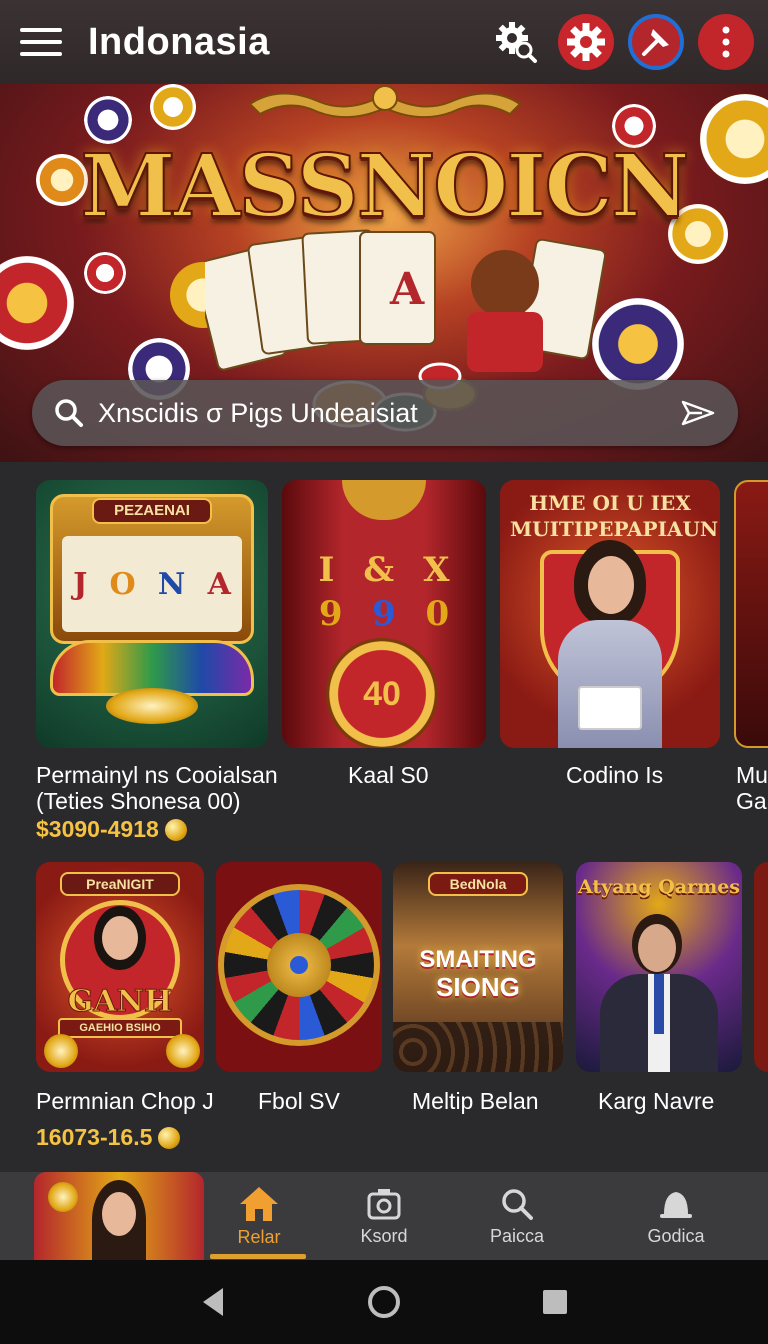 The width and height of the screenshot is (768, 1344). I want to click on system-navigation-bar, so click(384, 1302).